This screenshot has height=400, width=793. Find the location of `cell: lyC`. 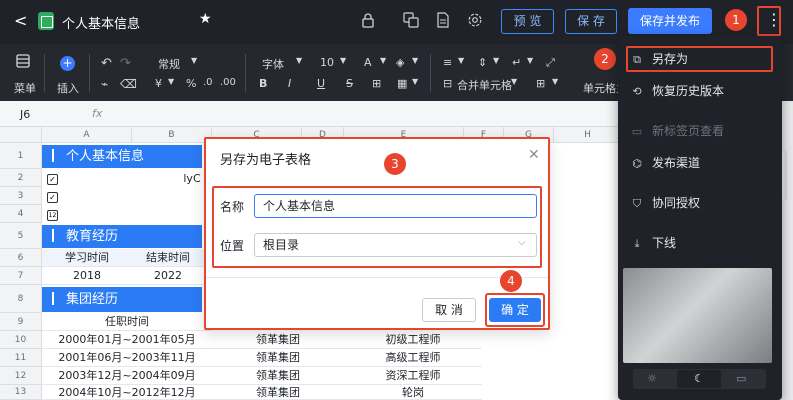

cell: lyC is located at coordinates (192, 178).